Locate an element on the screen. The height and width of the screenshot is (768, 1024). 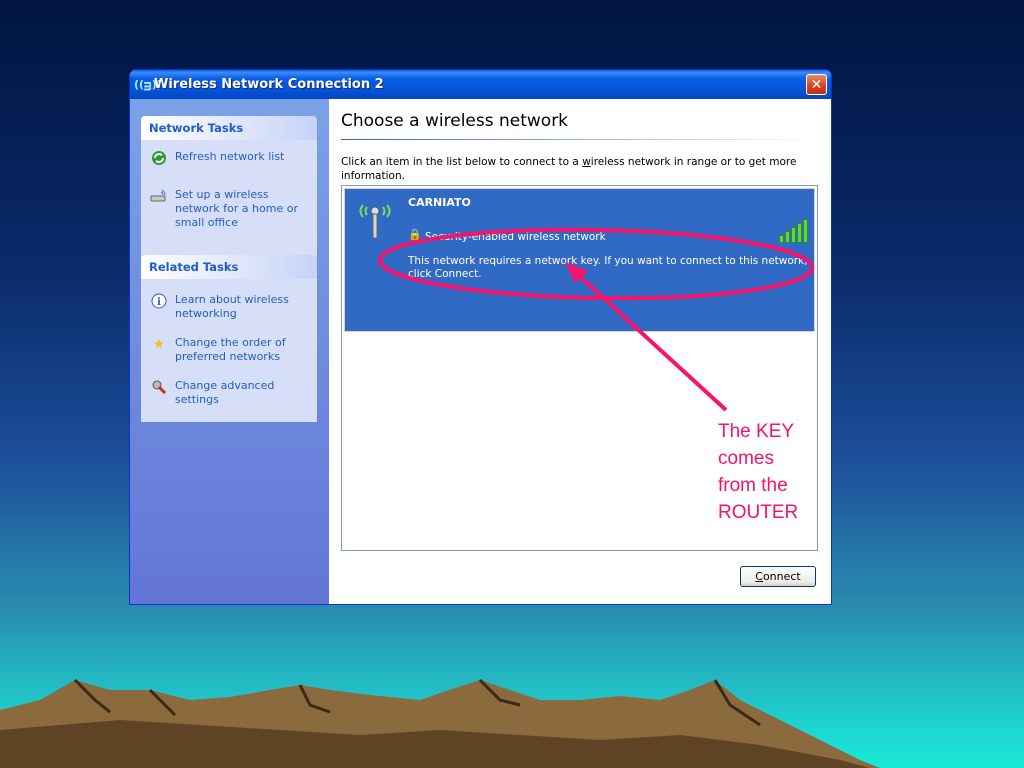
page-title: Choose a wireless network is located at coordinates (455, 121).